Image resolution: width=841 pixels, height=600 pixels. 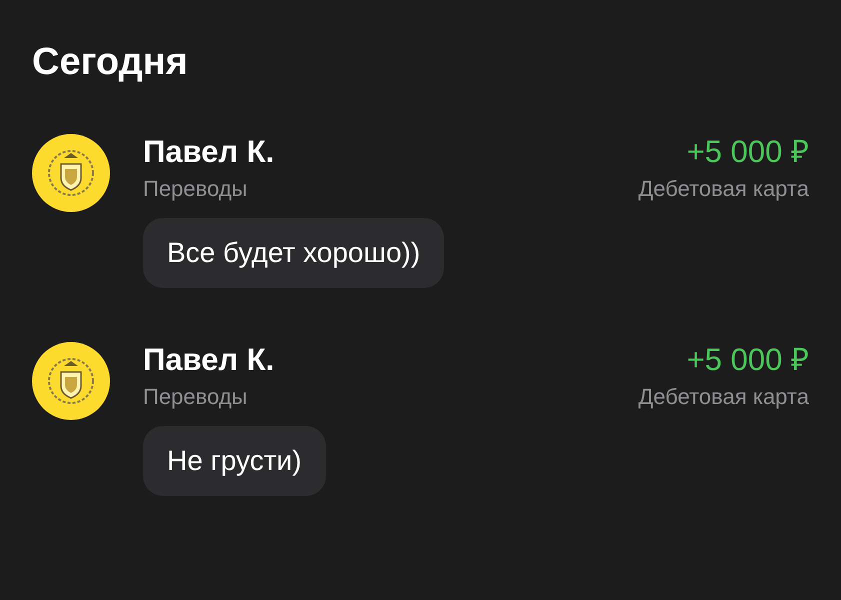 I want to click on message-bubble: Все будет хорошо)), so click(x=293, y=253).